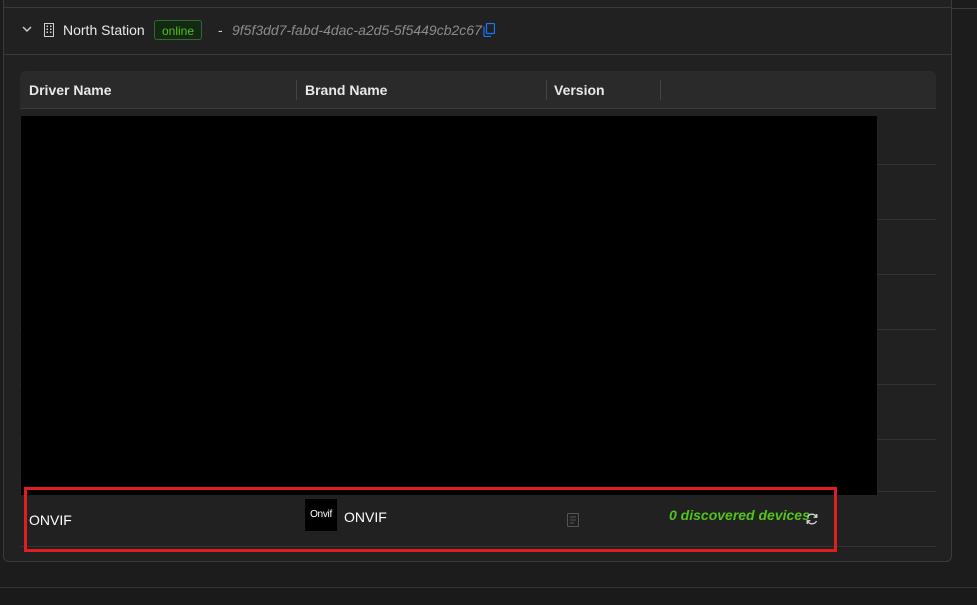  What do you see at coordinates (478, 90) in the screenshot?
I see `table-header: Driver Name Brand Name Version` at bounding box center [478, 90].